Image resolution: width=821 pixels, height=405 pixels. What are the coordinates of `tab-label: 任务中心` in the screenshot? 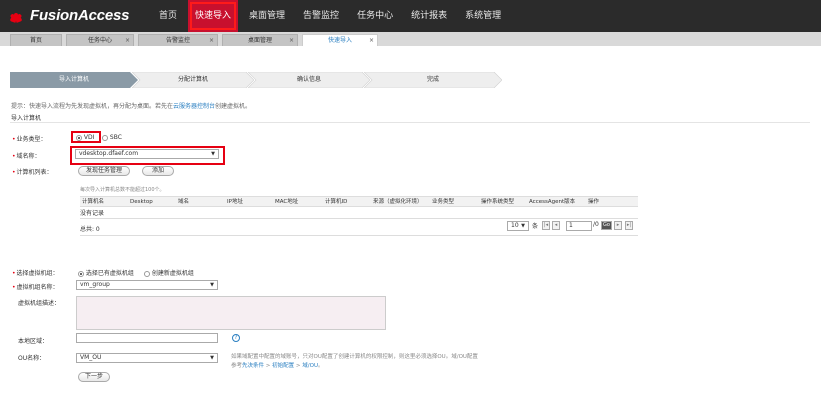 It's located at (99, 40).